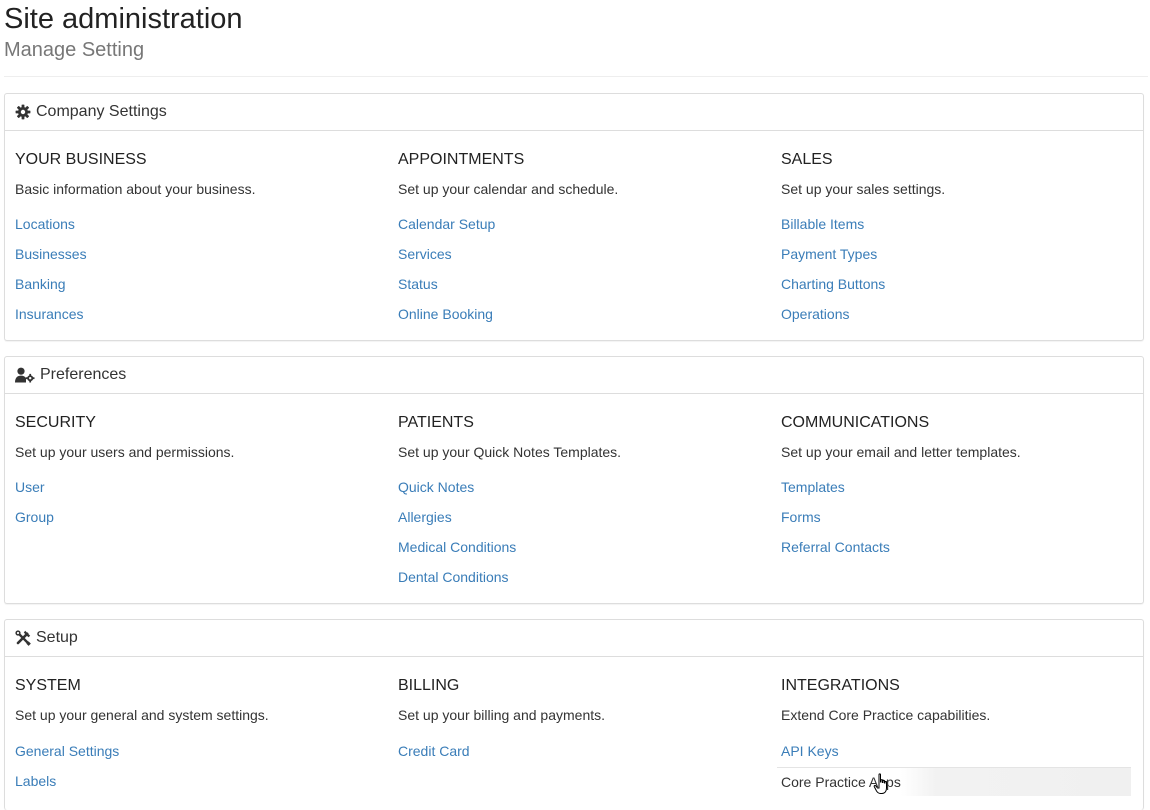 The width and height of the screenshot is (1150, 810). Describe the element at coordinates (23, 112) in the screenshot. I see `gear-icon` at that location.